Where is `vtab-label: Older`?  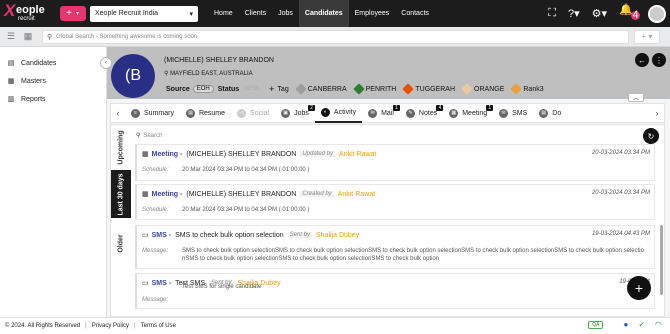
vtab-label: Older is located at coordinates (121, 243).